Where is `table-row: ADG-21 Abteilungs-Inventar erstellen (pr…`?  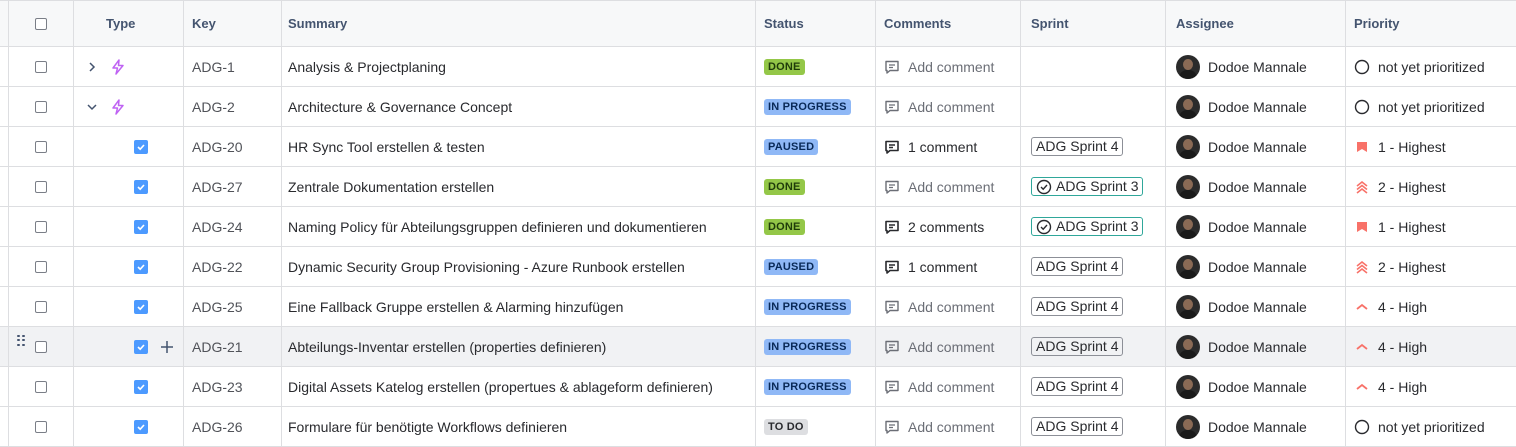
table-row: ADG-21 Abteilungs-Inventar erstellen (pr… is located at coordinates (758, 347).